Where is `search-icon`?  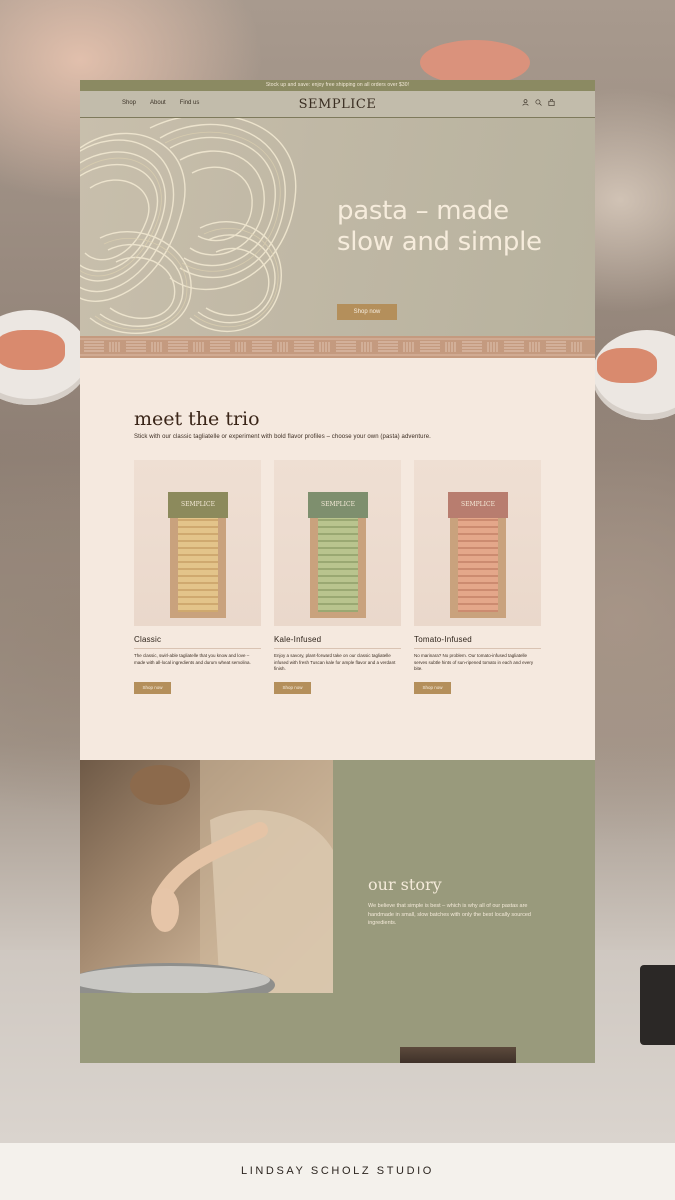
search-icon is located at coordinates (538, 102).